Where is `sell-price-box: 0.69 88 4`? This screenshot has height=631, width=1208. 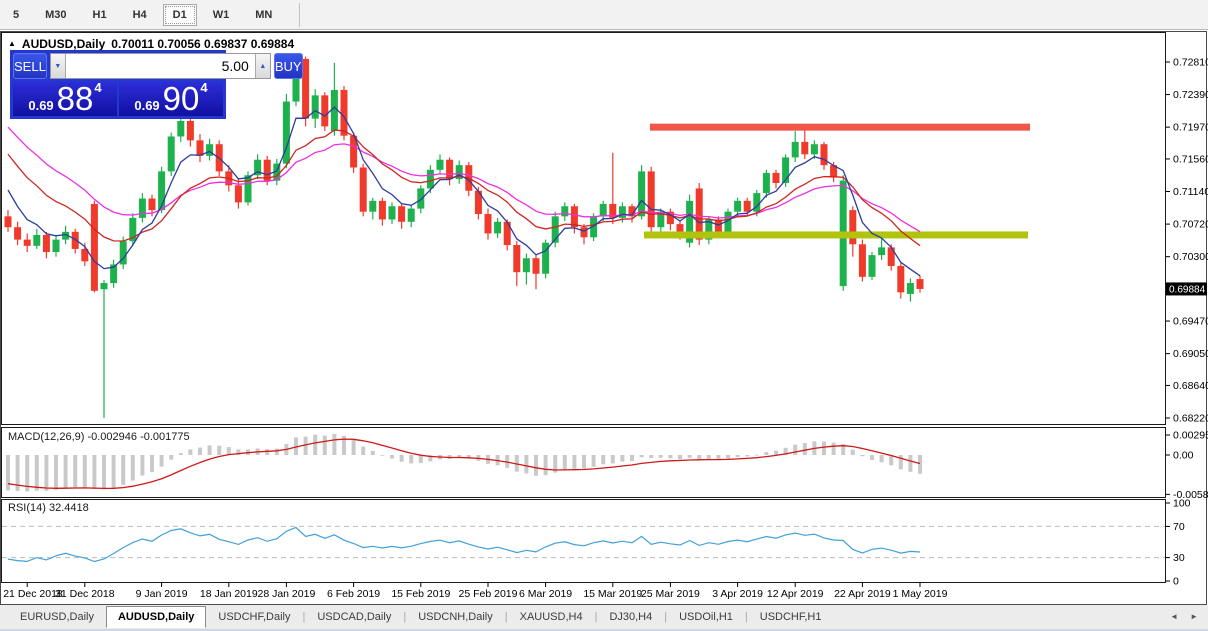
sell-price-box: 0.69 88 4 is located at coordinates (65, 98).